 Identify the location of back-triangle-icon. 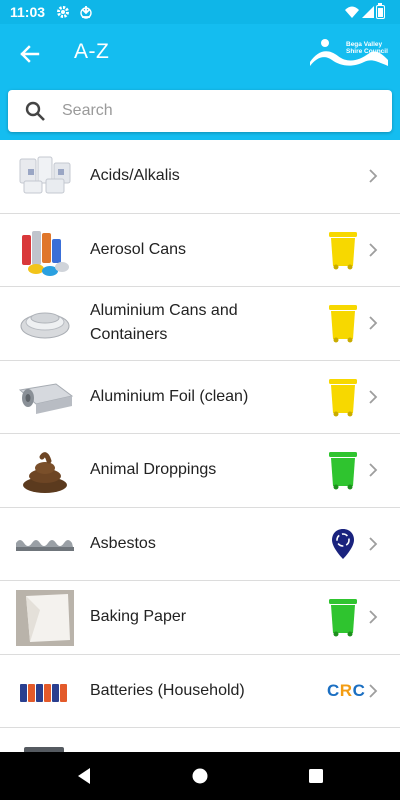
(84, 776).